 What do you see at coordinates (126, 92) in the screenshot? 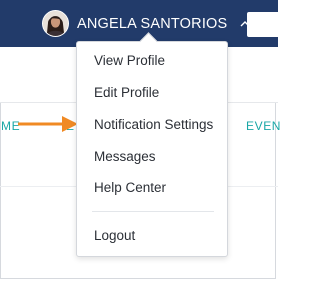
I see `menu-item-edit-profile: Edit Profile` at bounding box center [126, 92].